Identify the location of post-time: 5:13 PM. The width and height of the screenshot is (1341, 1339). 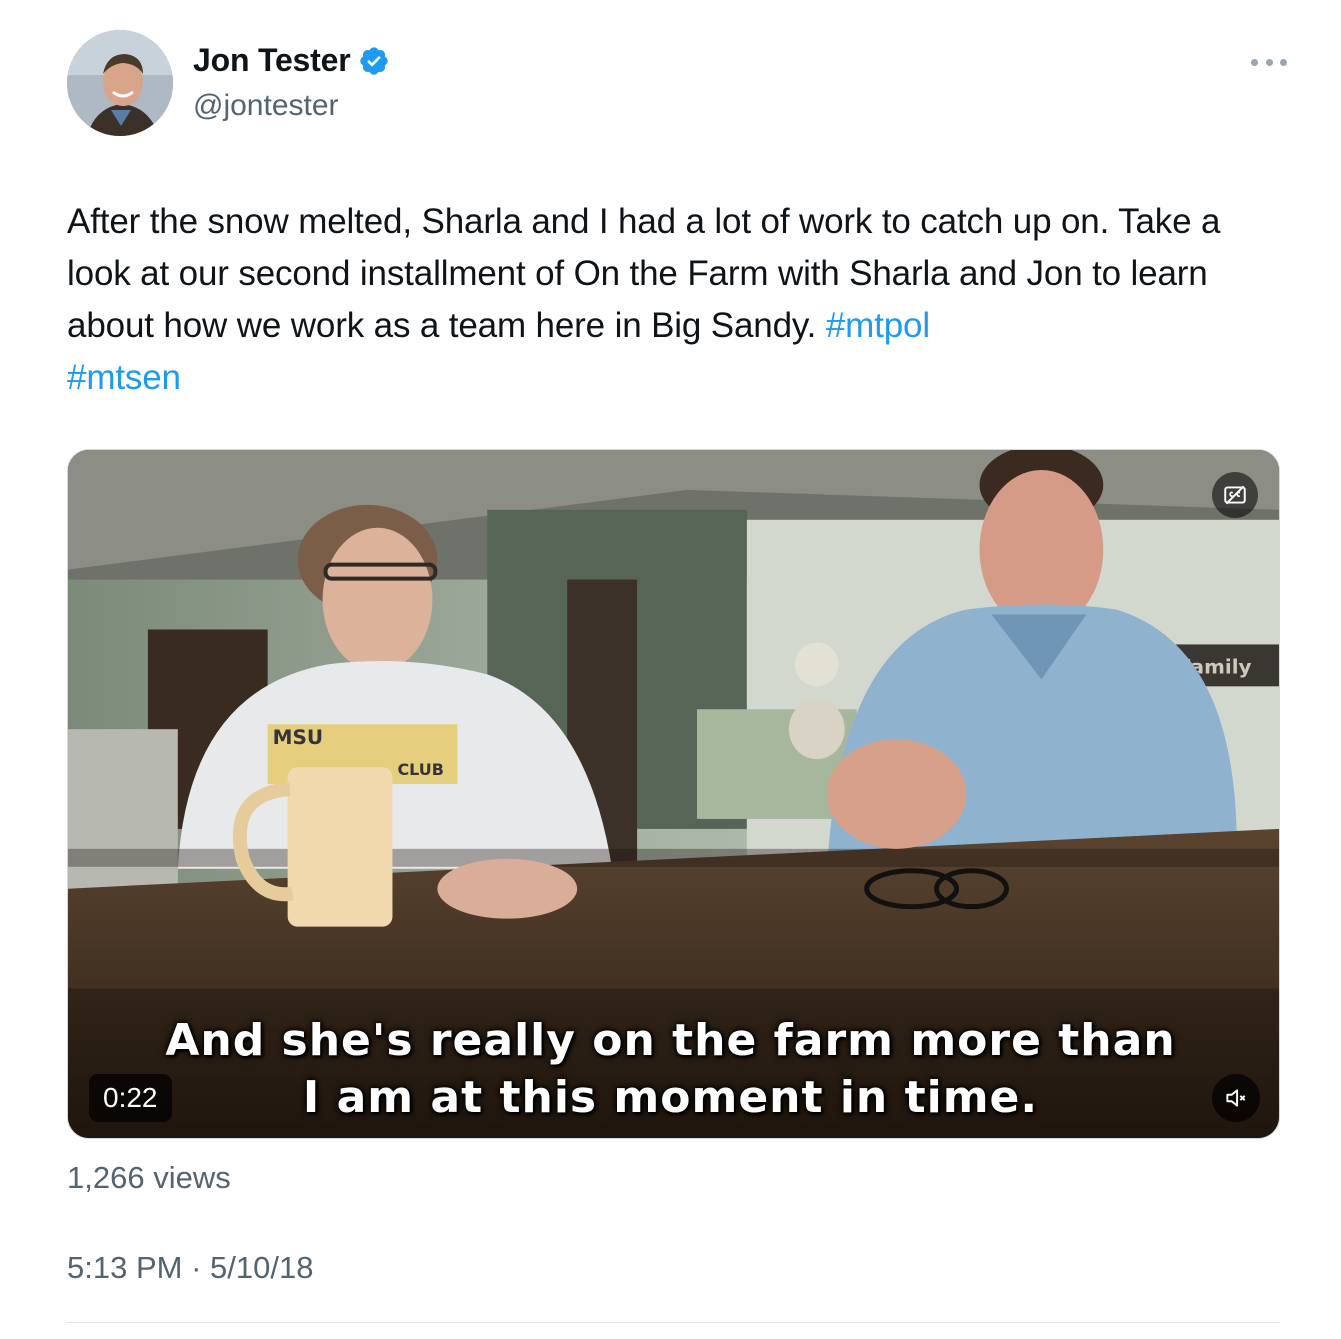
(124, 1267).